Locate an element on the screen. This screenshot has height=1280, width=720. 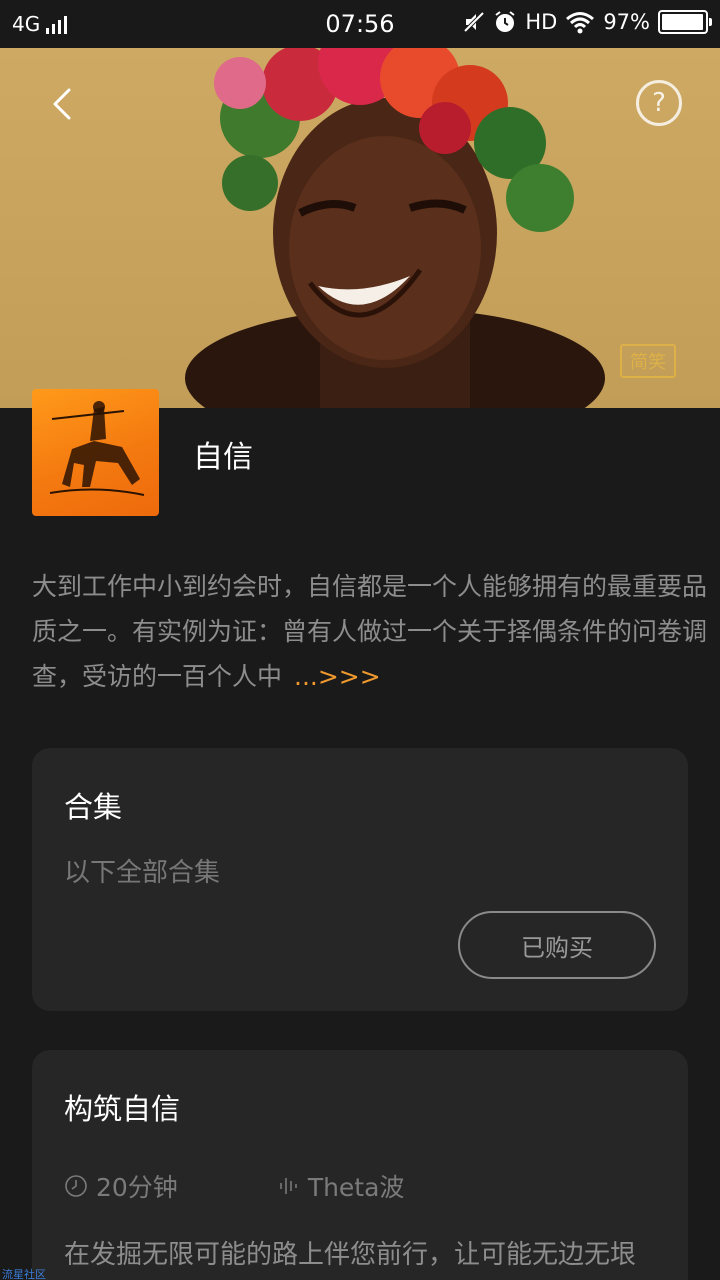
corner-watermark: 流星社区 is located at coordinates (24, 1274).